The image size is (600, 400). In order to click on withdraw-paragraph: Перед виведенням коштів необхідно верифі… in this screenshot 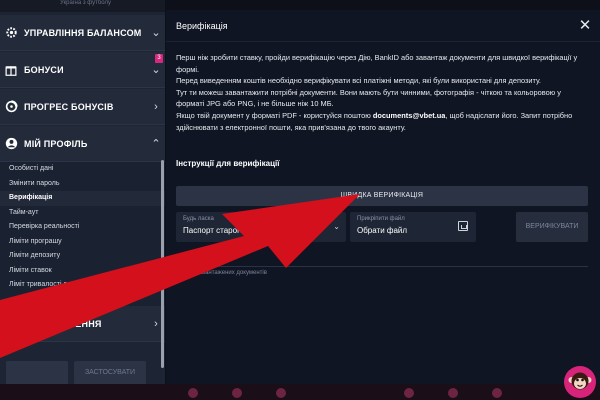, I will do `click(358, 81)`.